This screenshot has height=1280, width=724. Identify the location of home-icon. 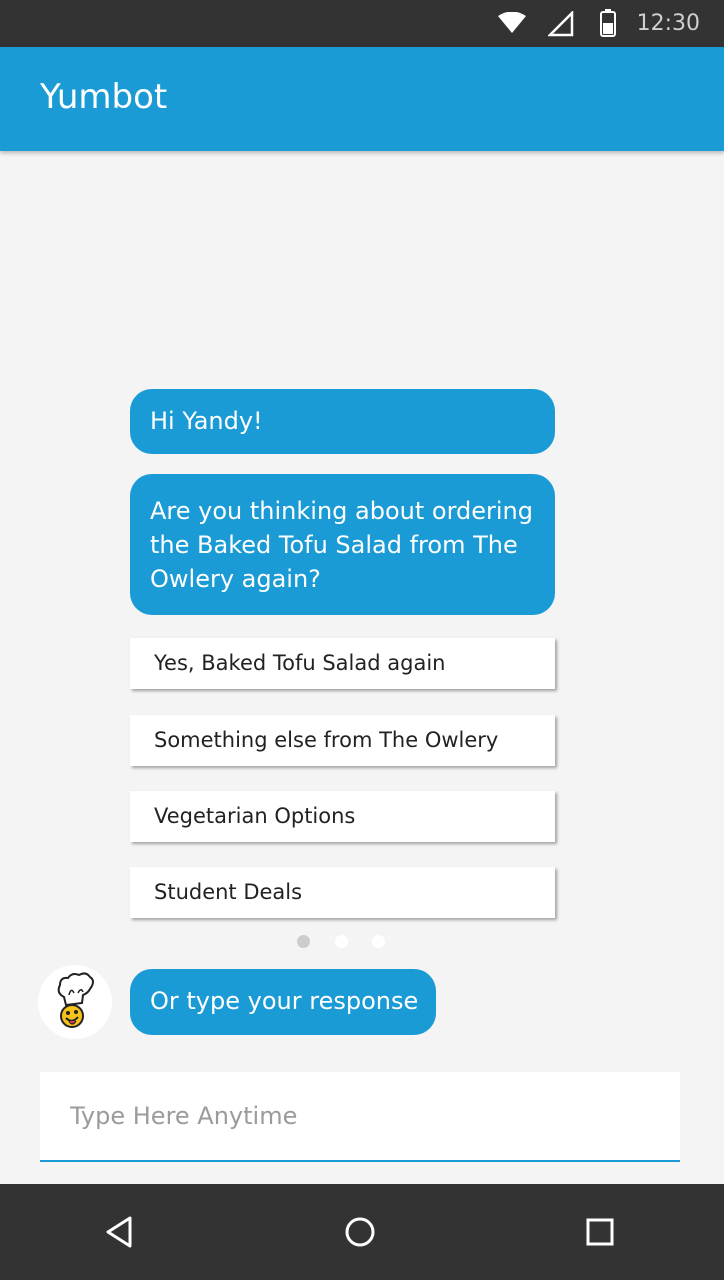
(360, 1232).